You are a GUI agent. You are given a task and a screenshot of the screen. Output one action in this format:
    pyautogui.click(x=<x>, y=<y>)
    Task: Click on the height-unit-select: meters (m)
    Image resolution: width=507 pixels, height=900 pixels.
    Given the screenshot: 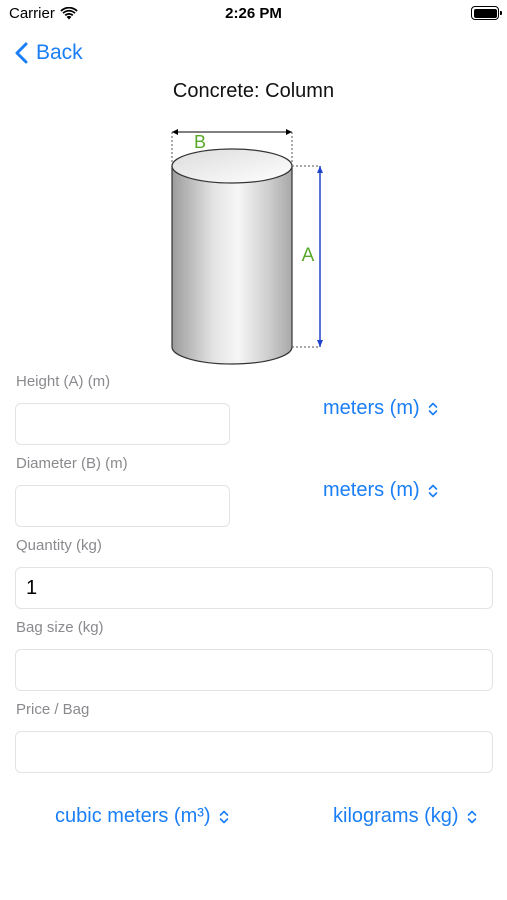 What is the action you would take?
    pyautogui.click(x=380, y=408)
    